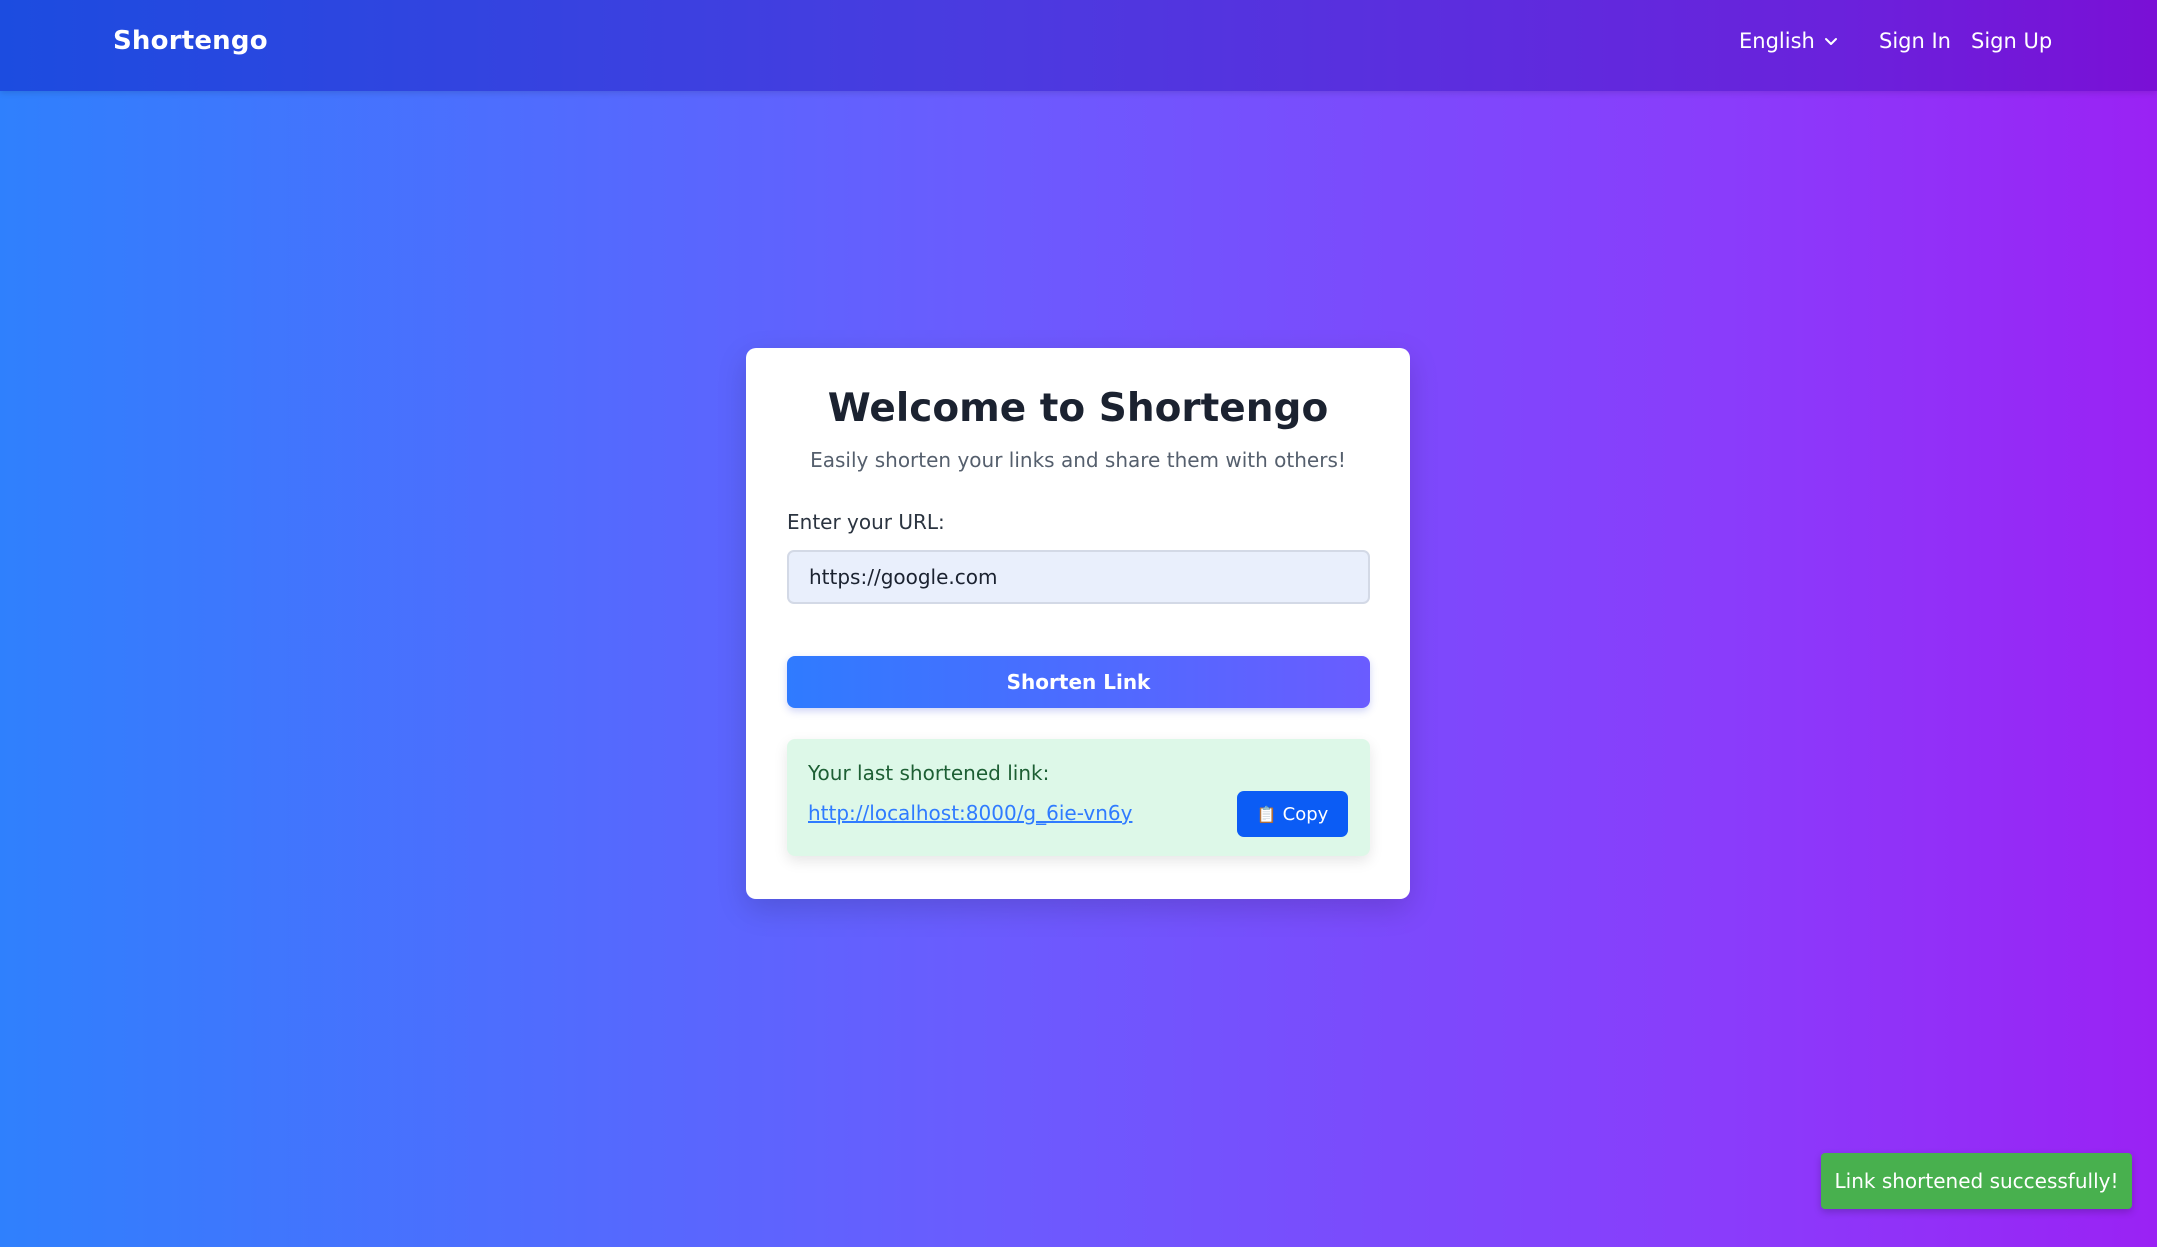 This screenshot has width=2157, height=1247. What do you see at coordinates (1078, 45) in the screenshot?
I see `top-navbar: Shortengo English Sign In Sign Up` at bounding box center [1078, 45].